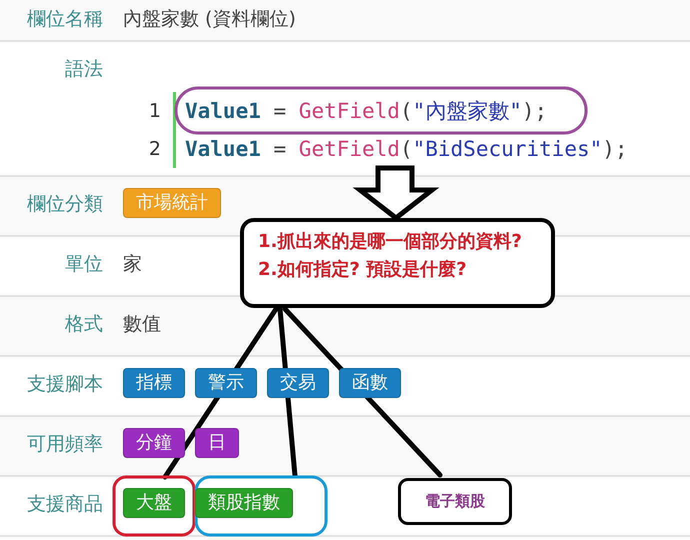 The width and height of the screenshot is (690, 540). What do you see at coordinates (209, 19) in the screenshot?
I see `field-value: 內盤家數 (資料欄位)` at bounding box center [209, 19].